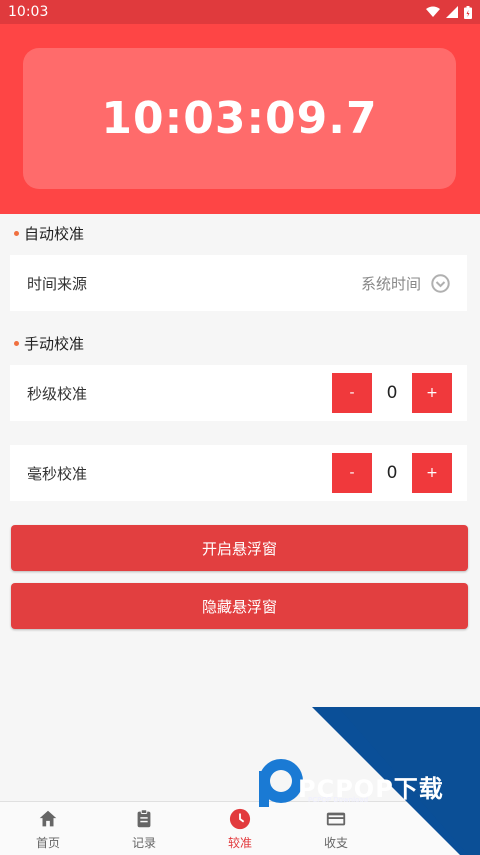  What do you see at coordinates (239, 606) in the screenshot?
I see `hide-float-window-button: 隐藏悬浮窗` at bounding box center [239, 606].